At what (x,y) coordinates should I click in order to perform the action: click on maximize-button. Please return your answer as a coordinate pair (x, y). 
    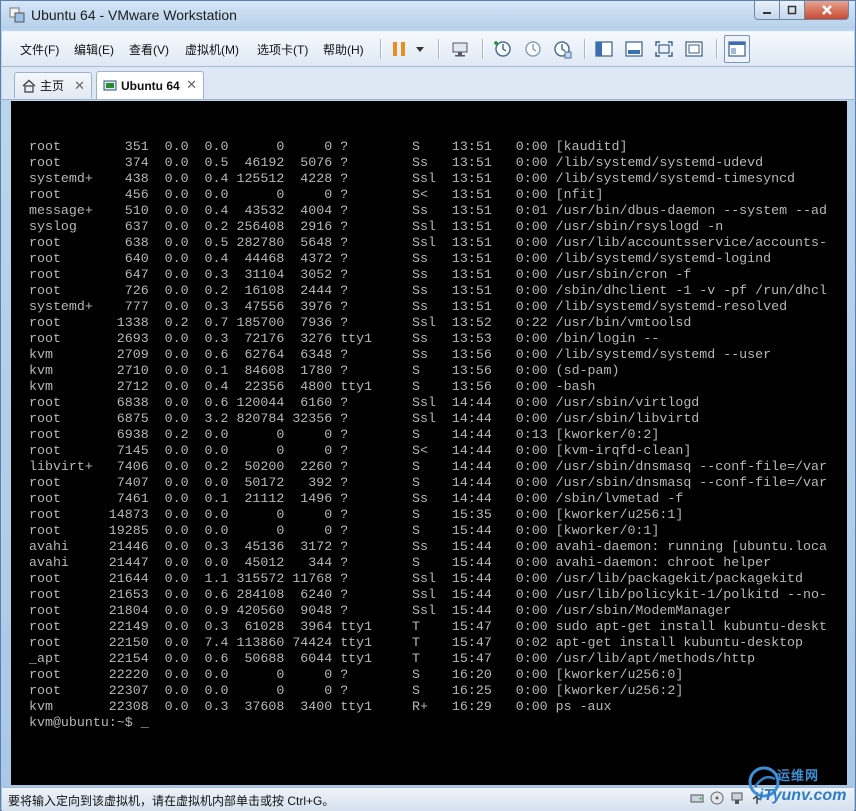
    Looking at the image, I should click on (792, 10).